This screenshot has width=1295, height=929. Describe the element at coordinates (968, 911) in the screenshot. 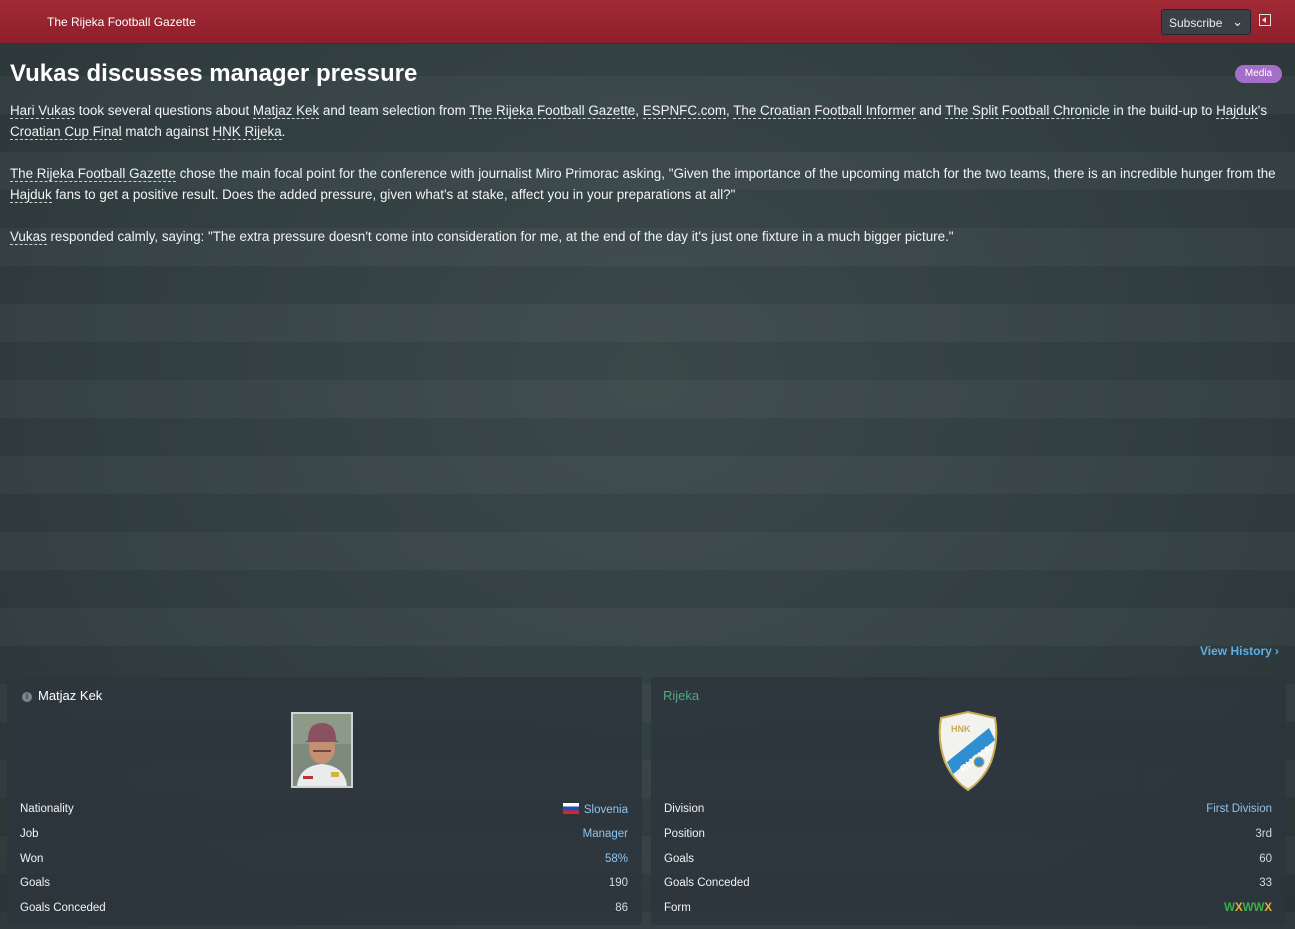

I see `stat-row-form: Form WXWWX` at that location.